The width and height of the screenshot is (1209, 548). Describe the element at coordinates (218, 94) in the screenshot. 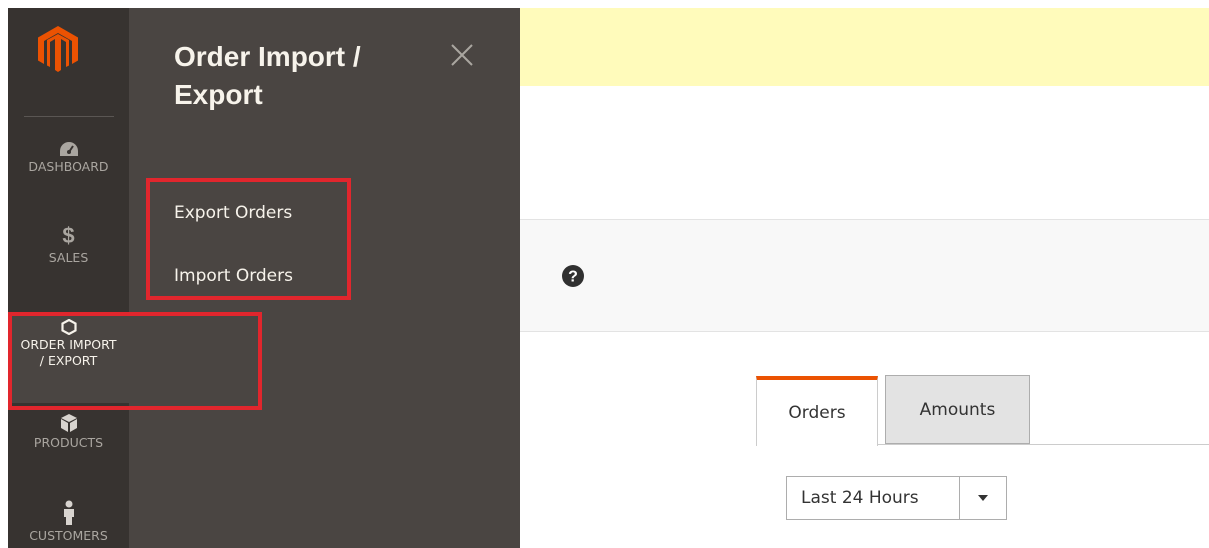

I see `submenu-title-line2: Export` at that location.